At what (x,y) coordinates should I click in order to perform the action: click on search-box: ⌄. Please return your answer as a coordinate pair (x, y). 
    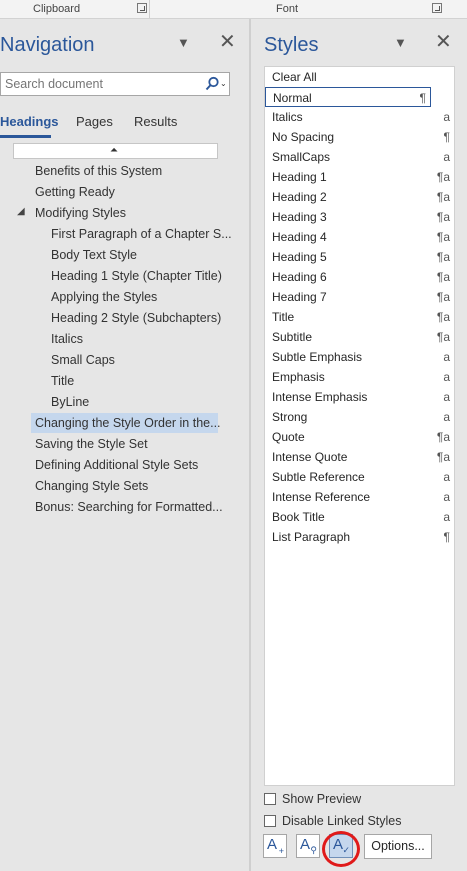
    Looking at the image, I should click on (115, 84).